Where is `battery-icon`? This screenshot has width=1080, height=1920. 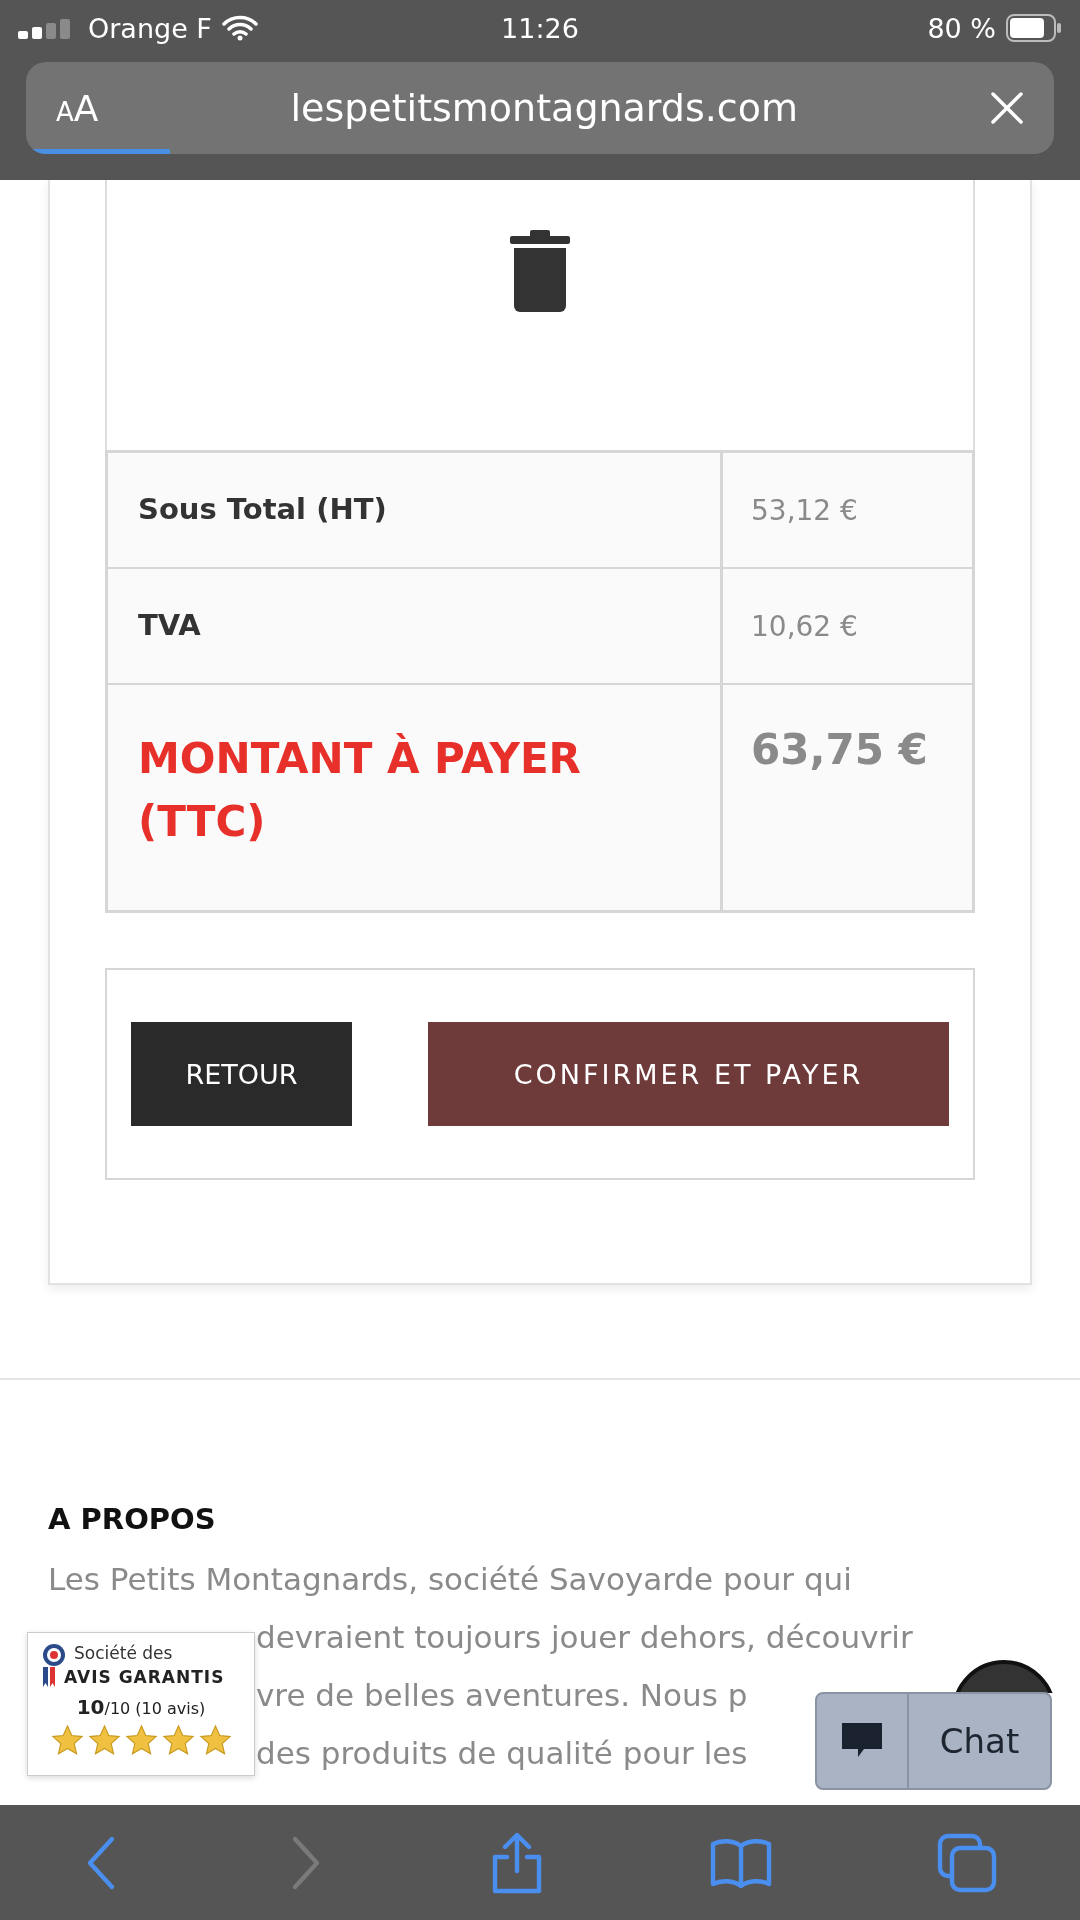
battery-icon is located at coordinates (1034, 28).